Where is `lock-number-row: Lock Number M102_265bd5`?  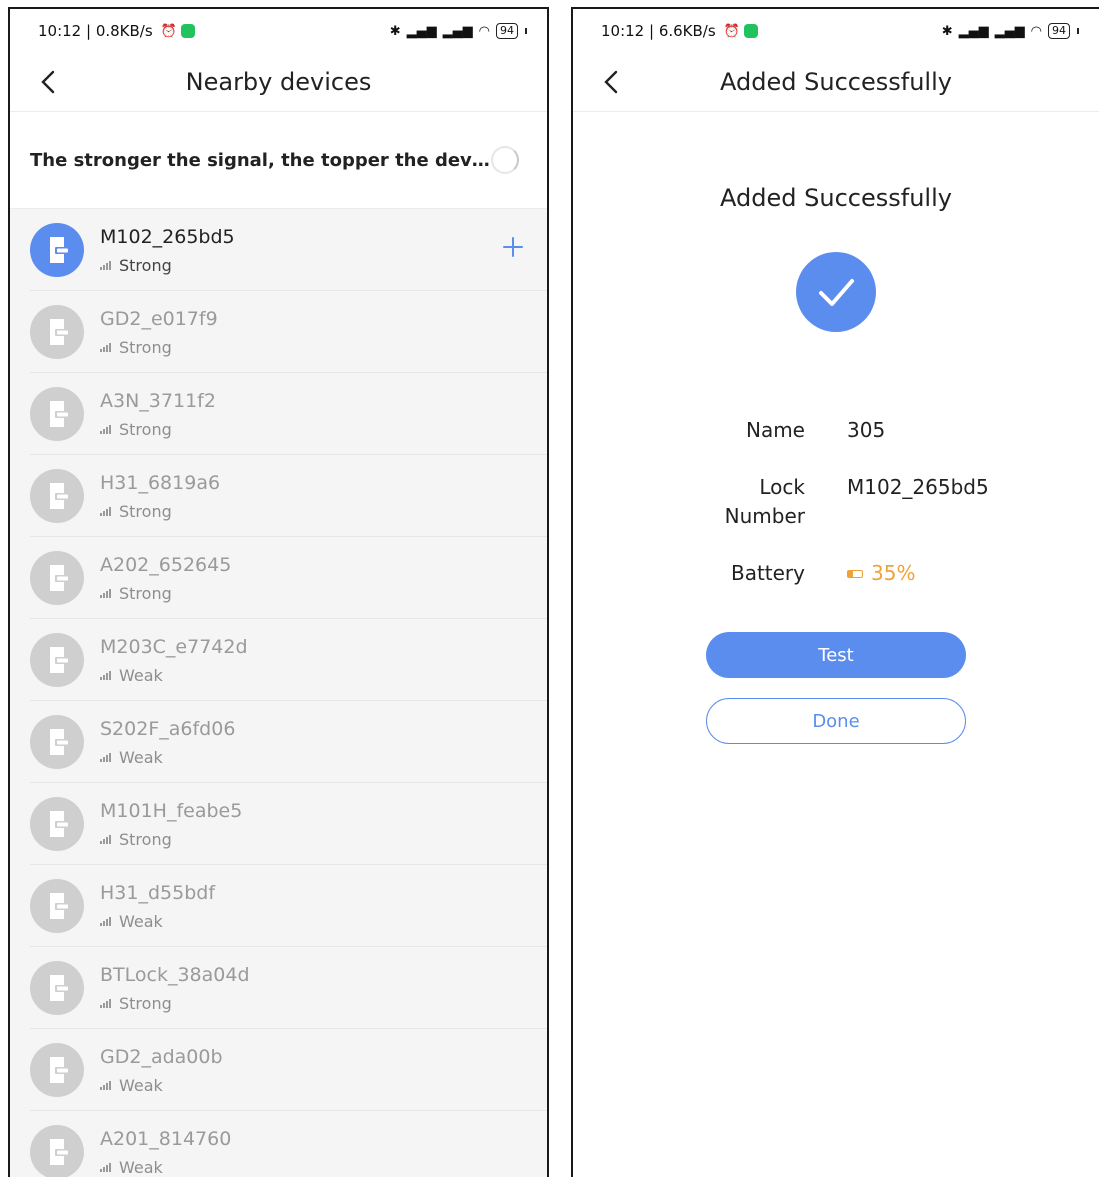 lock-number-row: Lock Number M102_265bd5 is located at coordinates (836, 502).